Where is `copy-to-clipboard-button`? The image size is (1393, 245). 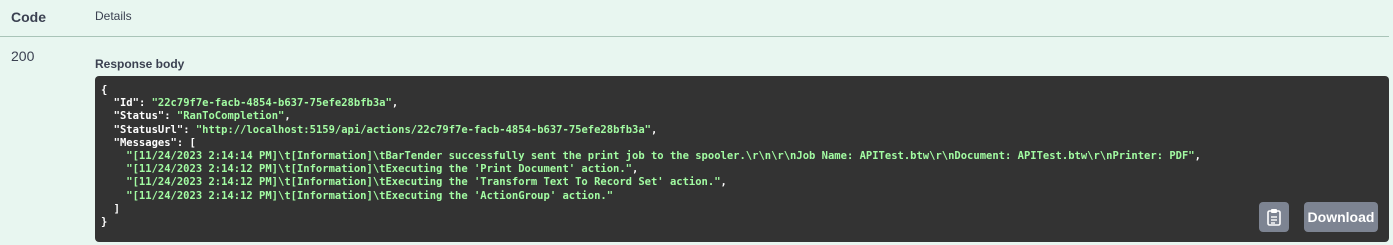
copy-to-clipboard-button is located at coordinates (1274, 217).